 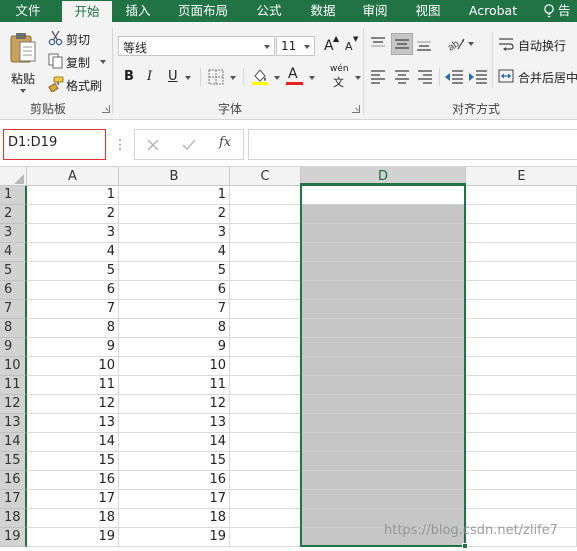 I want to click on column-header-c: C, so click(x=265, y=176).